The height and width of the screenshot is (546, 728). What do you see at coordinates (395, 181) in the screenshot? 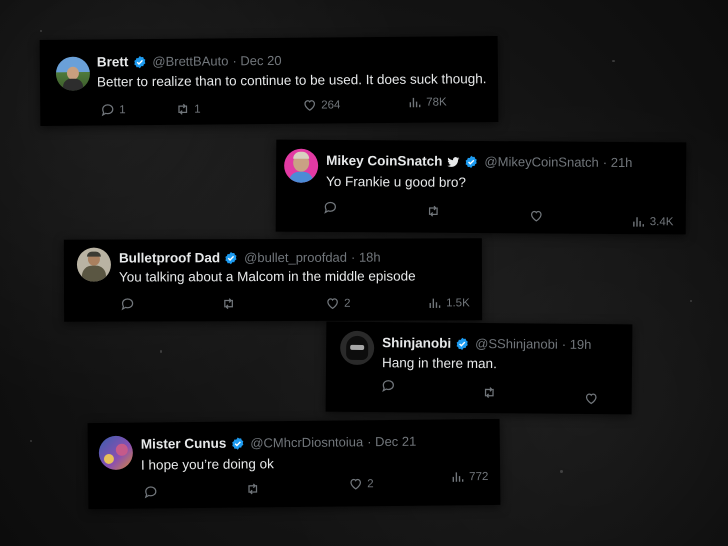
I see `tweet-text: Yo Frankie u good bro?` at bounding box center [395, 181].